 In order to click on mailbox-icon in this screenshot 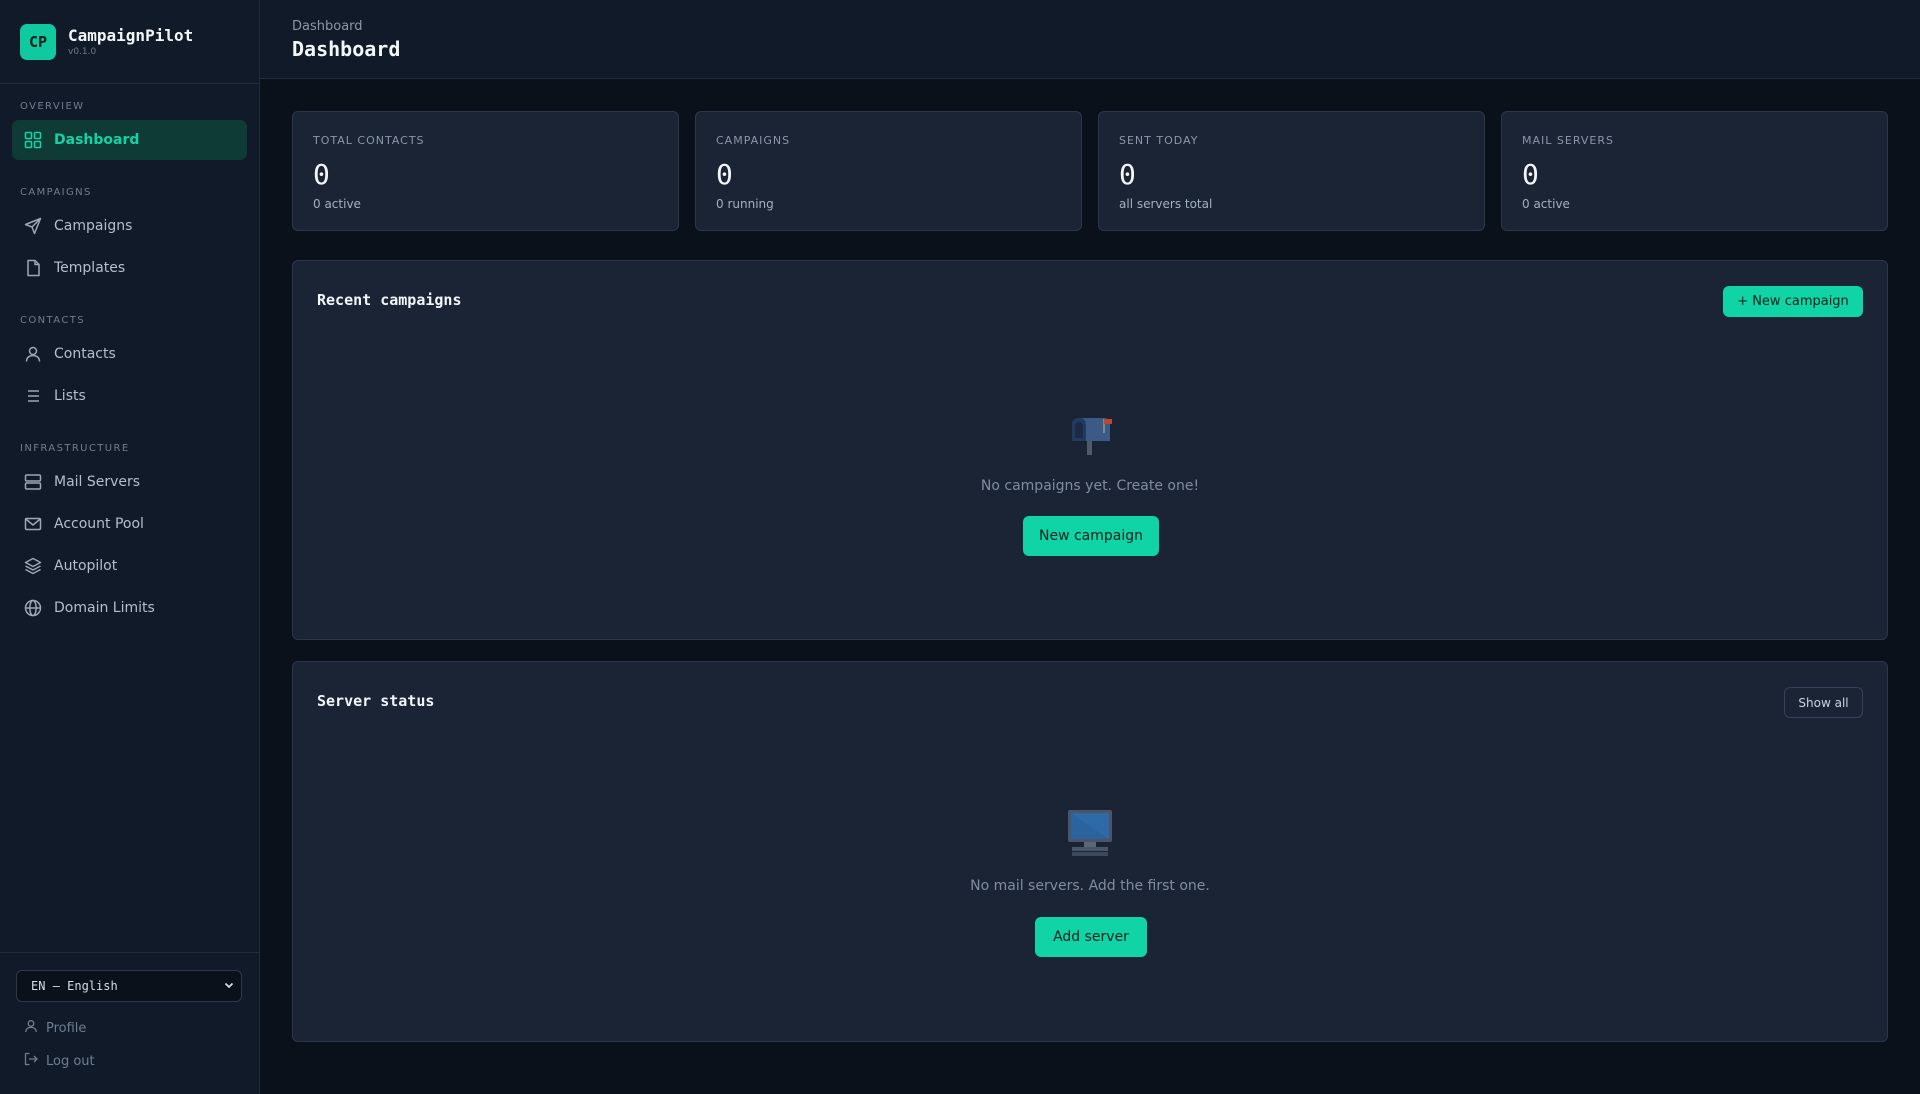, I will do `click(1090, 437)`.